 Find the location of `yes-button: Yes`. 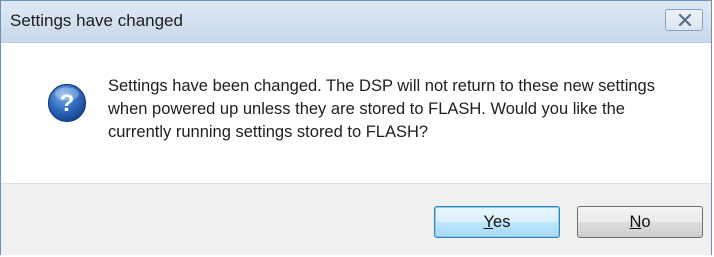

yes-button: Yes is located at coordinates (497, 222).